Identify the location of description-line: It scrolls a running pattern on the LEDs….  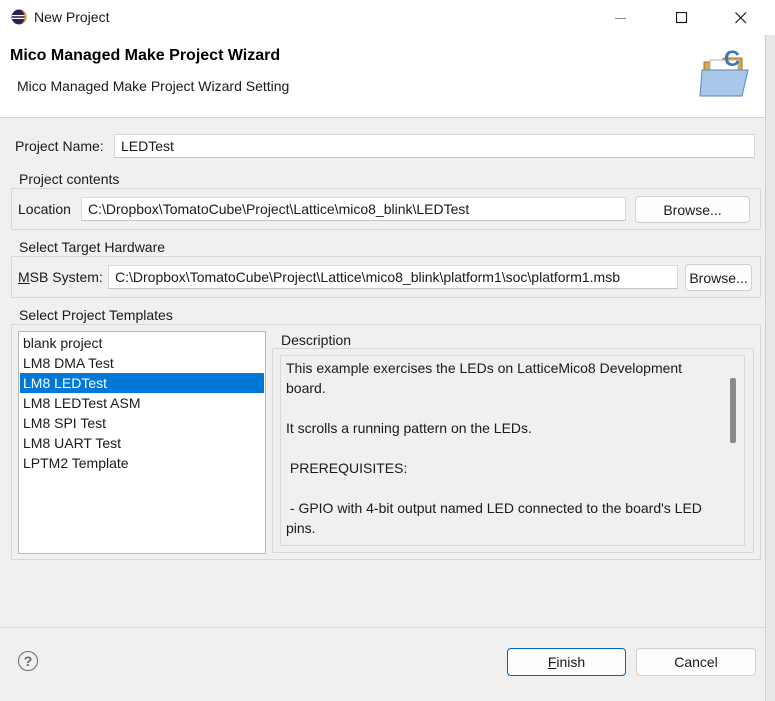
(409, 428).